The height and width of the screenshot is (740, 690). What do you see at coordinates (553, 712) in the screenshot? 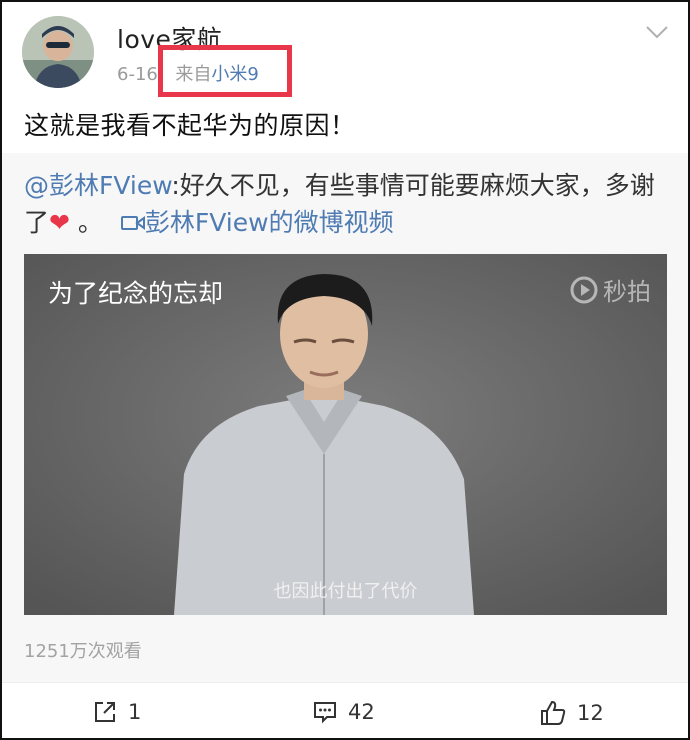
I see `thumbs-up-icon` at bounding box center [553, 712].